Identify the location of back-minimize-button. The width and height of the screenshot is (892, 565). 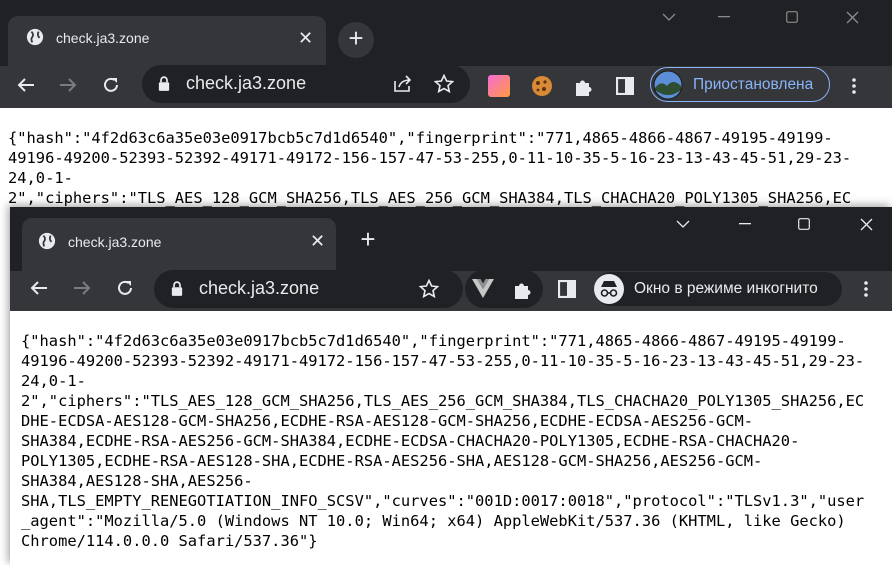
(724, 17).